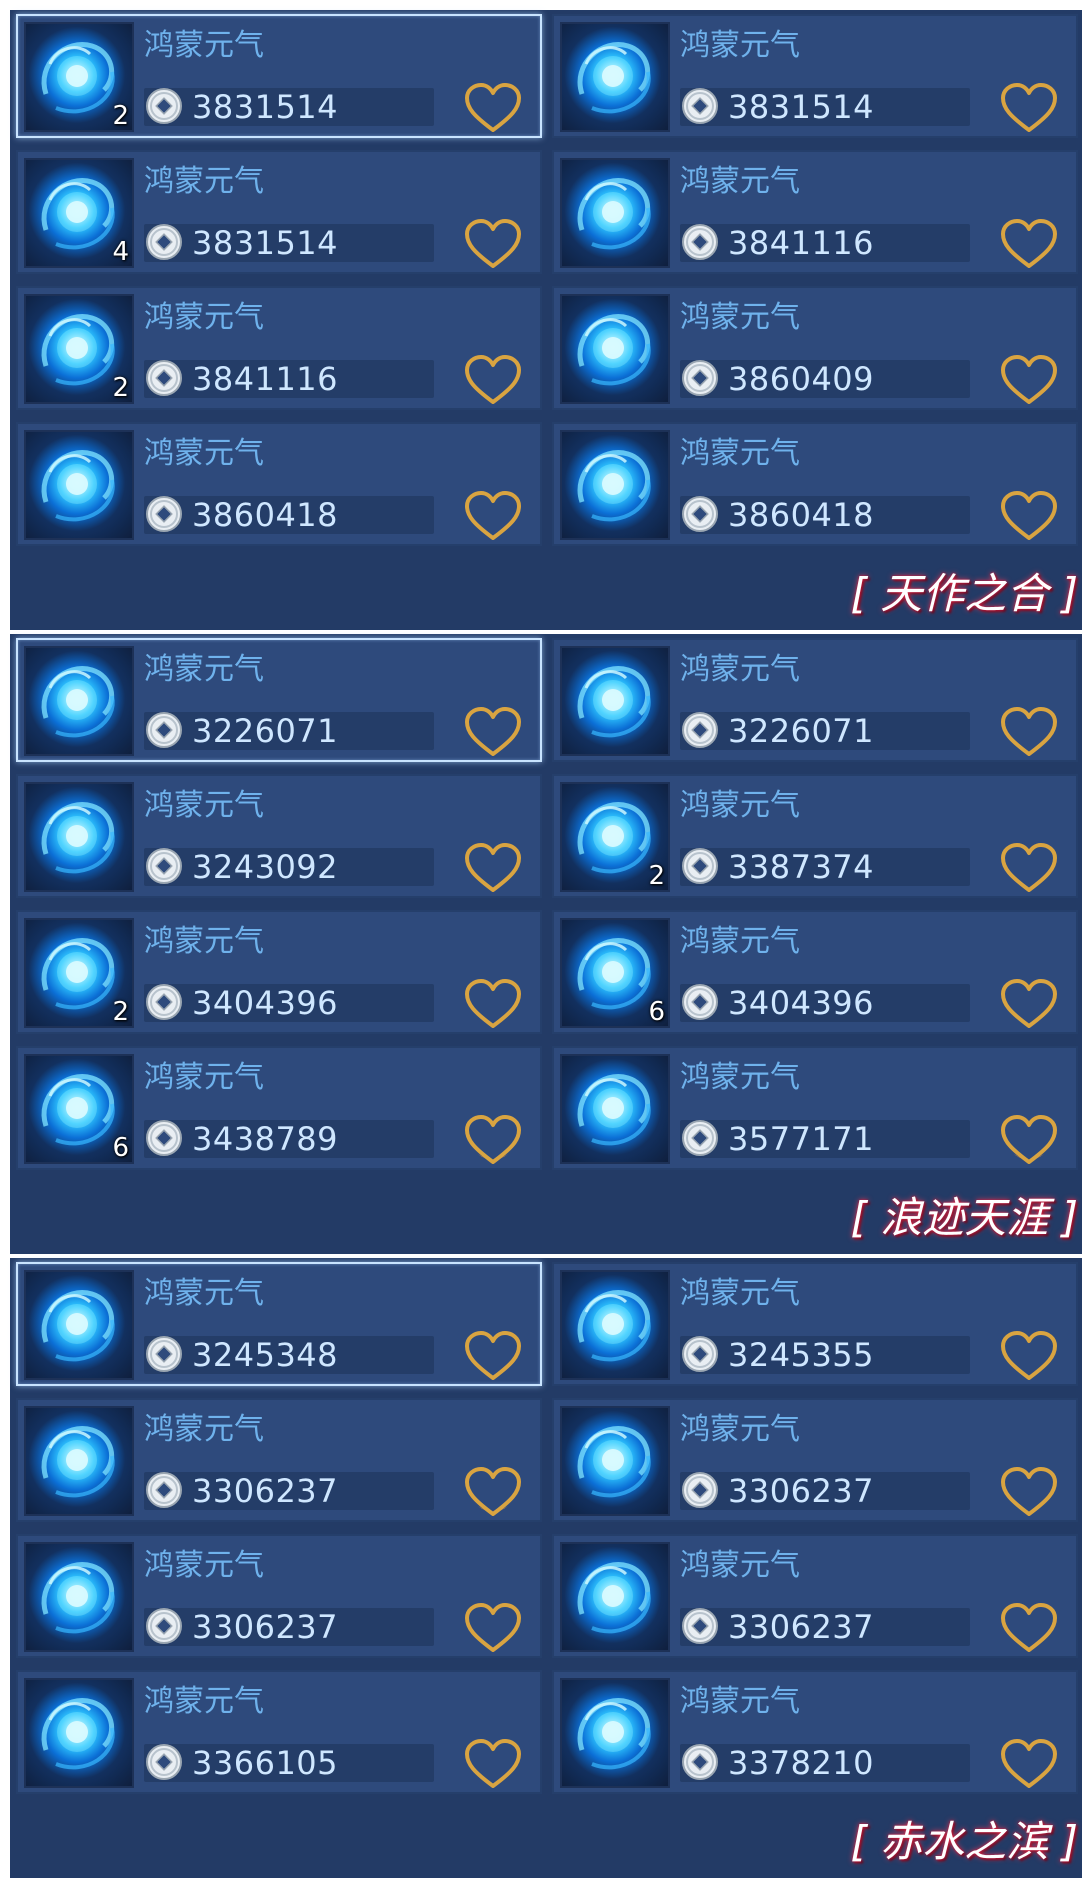 This screenshot has height=1897, width=1092. What do you see at coordinates (964, 1217) in the screenshot?
I see `server-name-tag: [ 浪迹天涯 ]` at bounding box center [964, 1217].